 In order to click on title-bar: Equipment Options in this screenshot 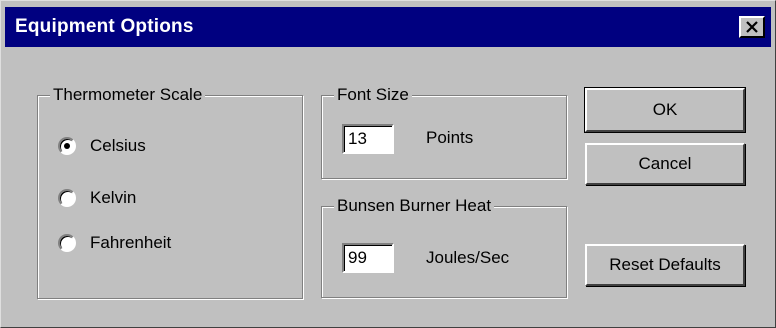, I will do `click(388, 27)`.